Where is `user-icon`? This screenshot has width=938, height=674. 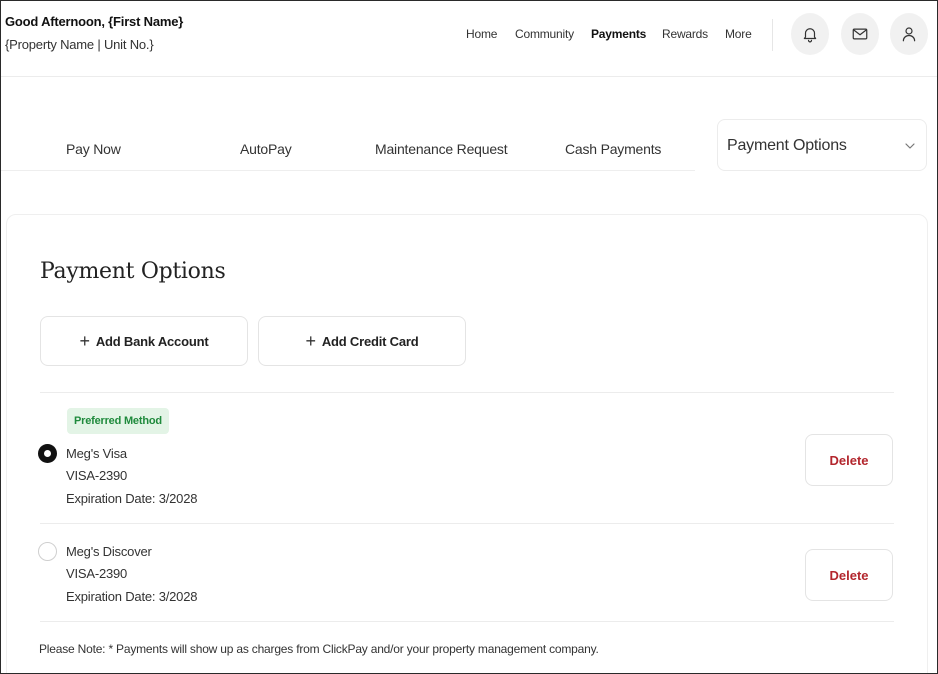 user-icon is located at coordinates (909, 34).